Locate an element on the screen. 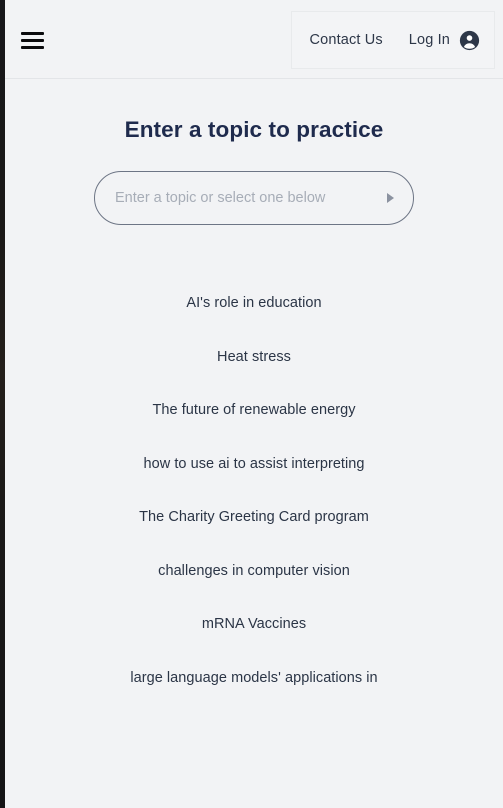 The width and height of the screenshot is (503, 808). page-title: Enter a topic to practice is located at coordinates (254, 129).